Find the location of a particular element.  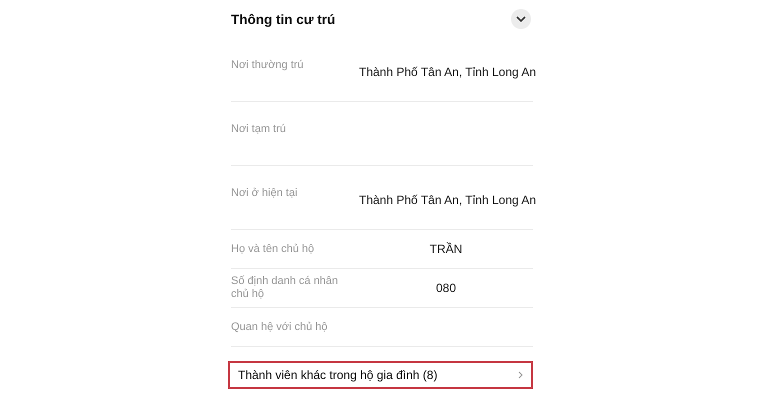

field-value: 080 is located at coordinates (446, 288).